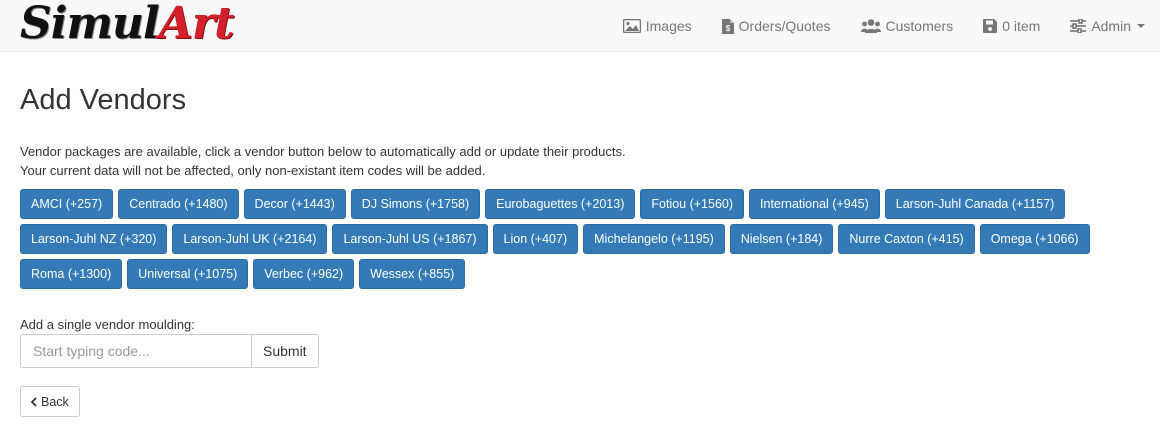 This screenshot has height=442, width=1160. Describe the element at coordinates (1021, 26) in the screenshot. I see `nav-cart-label: 0 item` at that location.